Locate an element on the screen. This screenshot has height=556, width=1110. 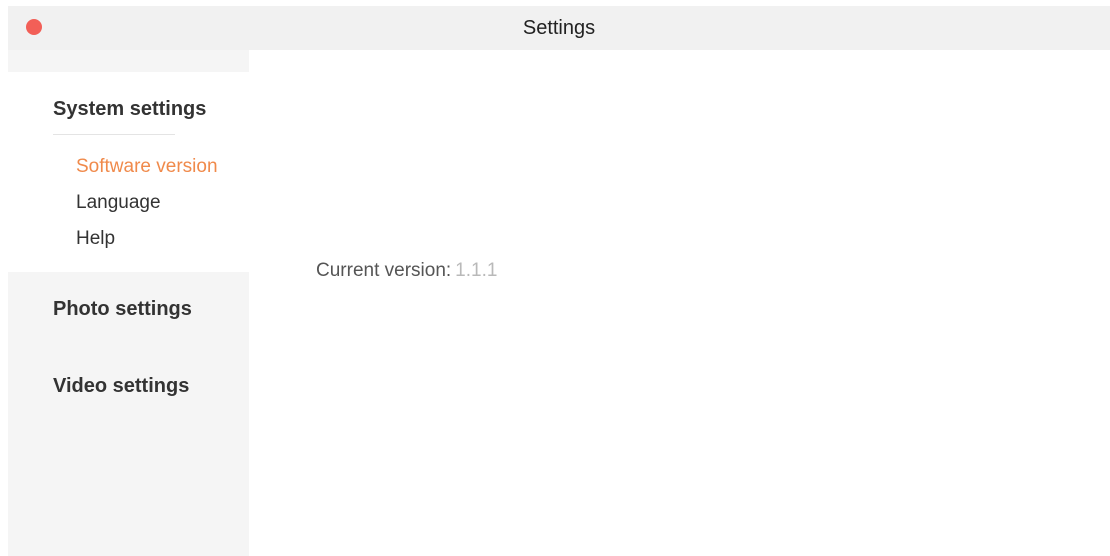
sidebar-item-language: Language is located at coordinates (118, 203).